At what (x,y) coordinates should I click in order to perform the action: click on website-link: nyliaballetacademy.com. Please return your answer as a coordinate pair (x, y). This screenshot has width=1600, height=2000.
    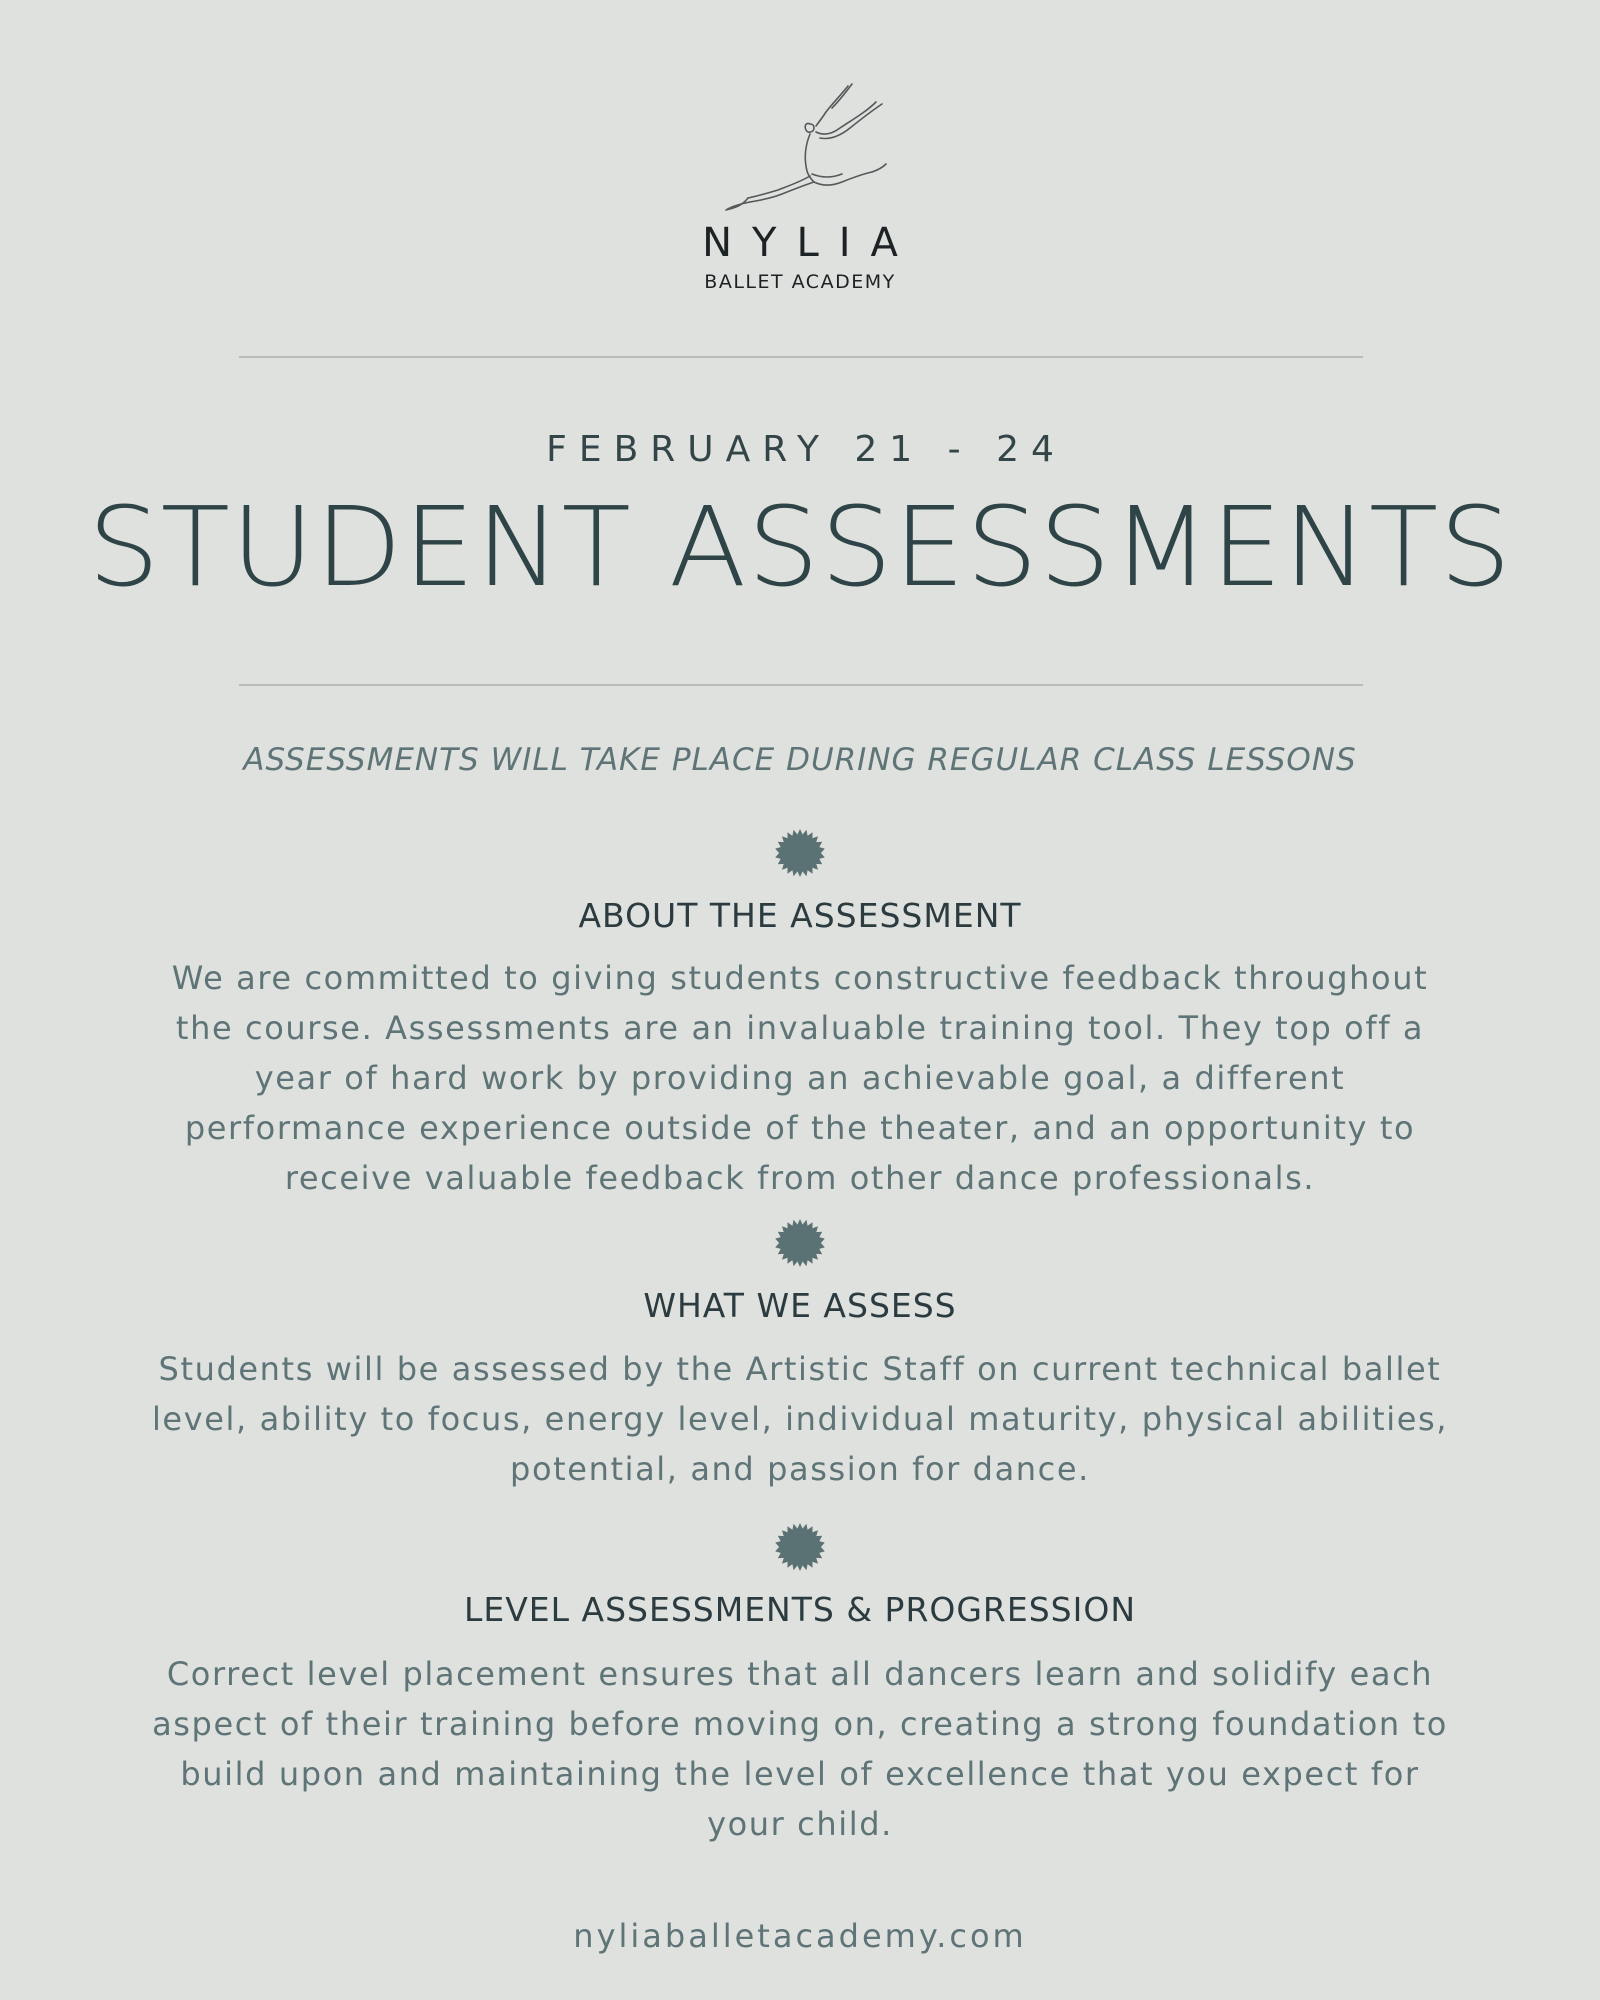
    Looking at the image, I should click on (800, 1936).